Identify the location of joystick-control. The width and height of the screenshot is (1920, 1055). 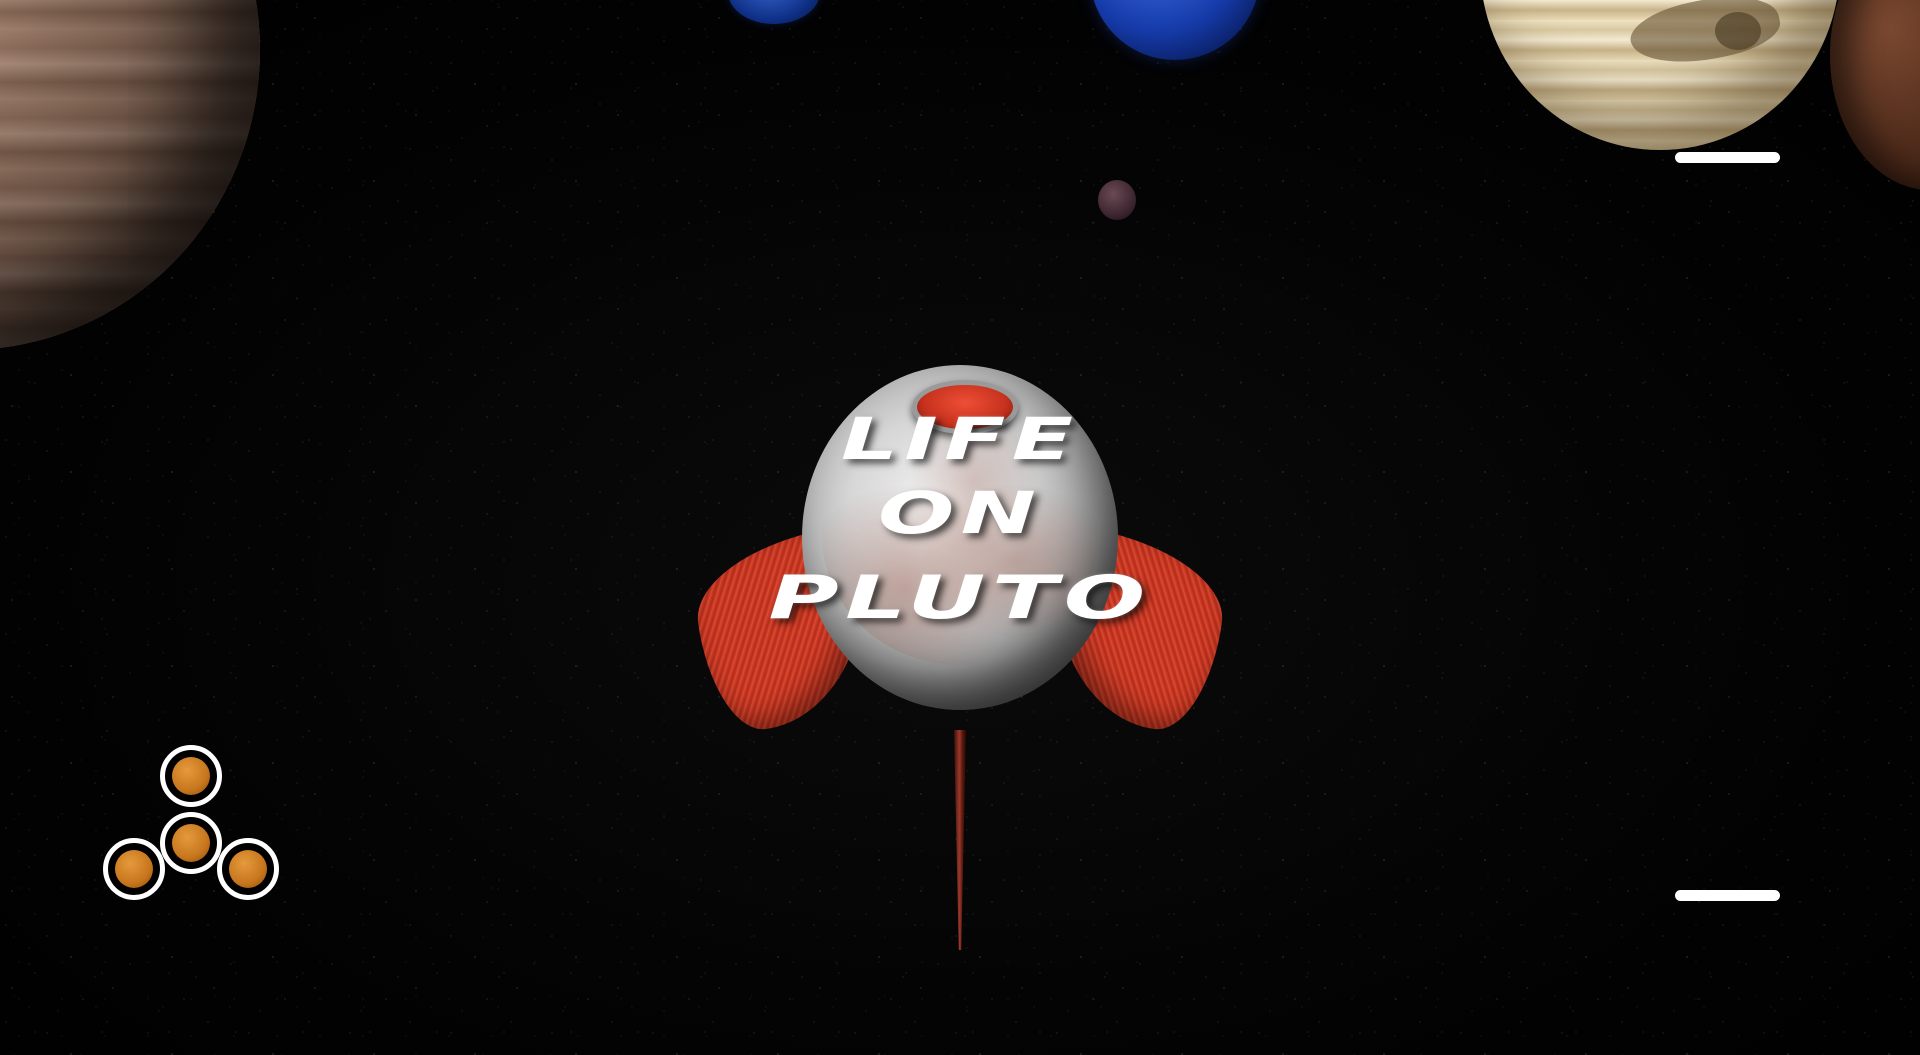
(195, 825).